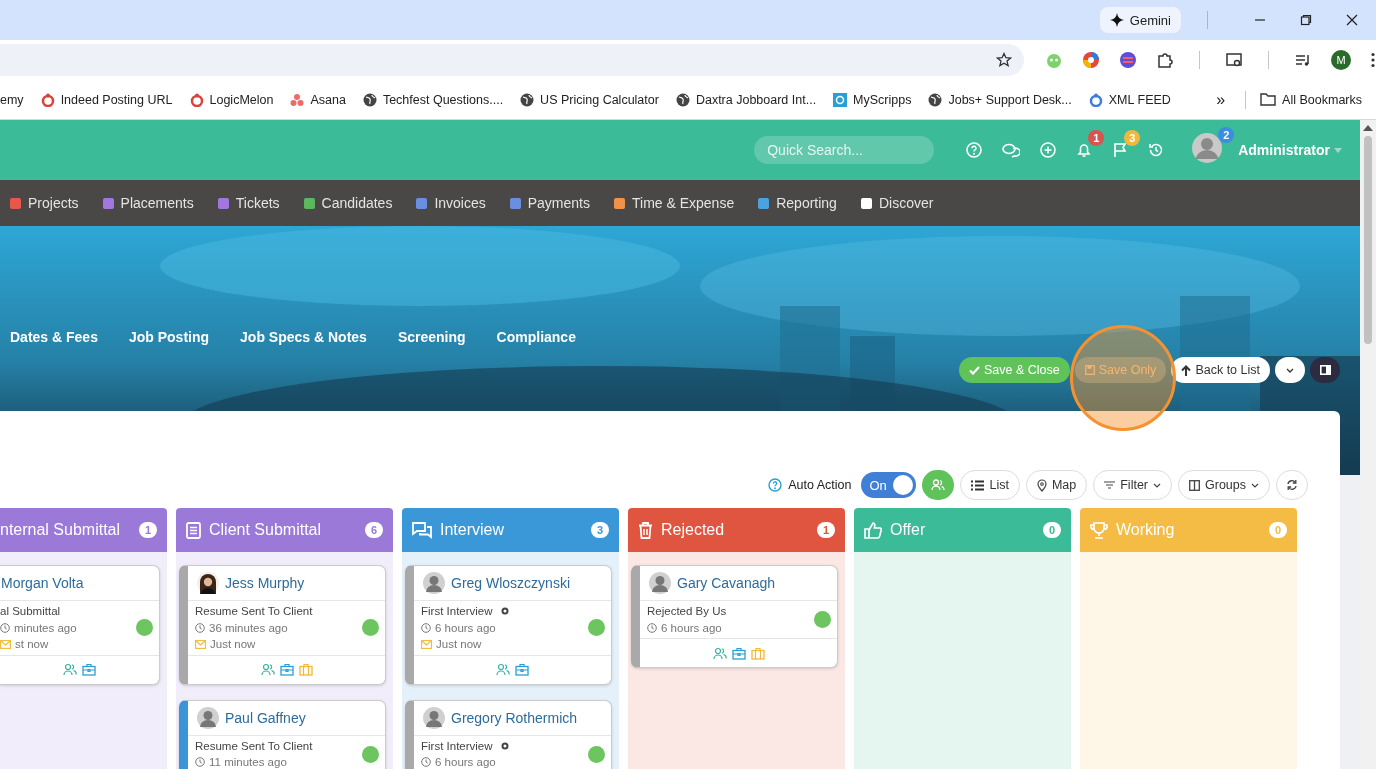 This screenshot has height=769, width=1376. I want to click on candidate-card: Gary Cavanagh Rejected By Us 6 hours ago, so click(734, 616).